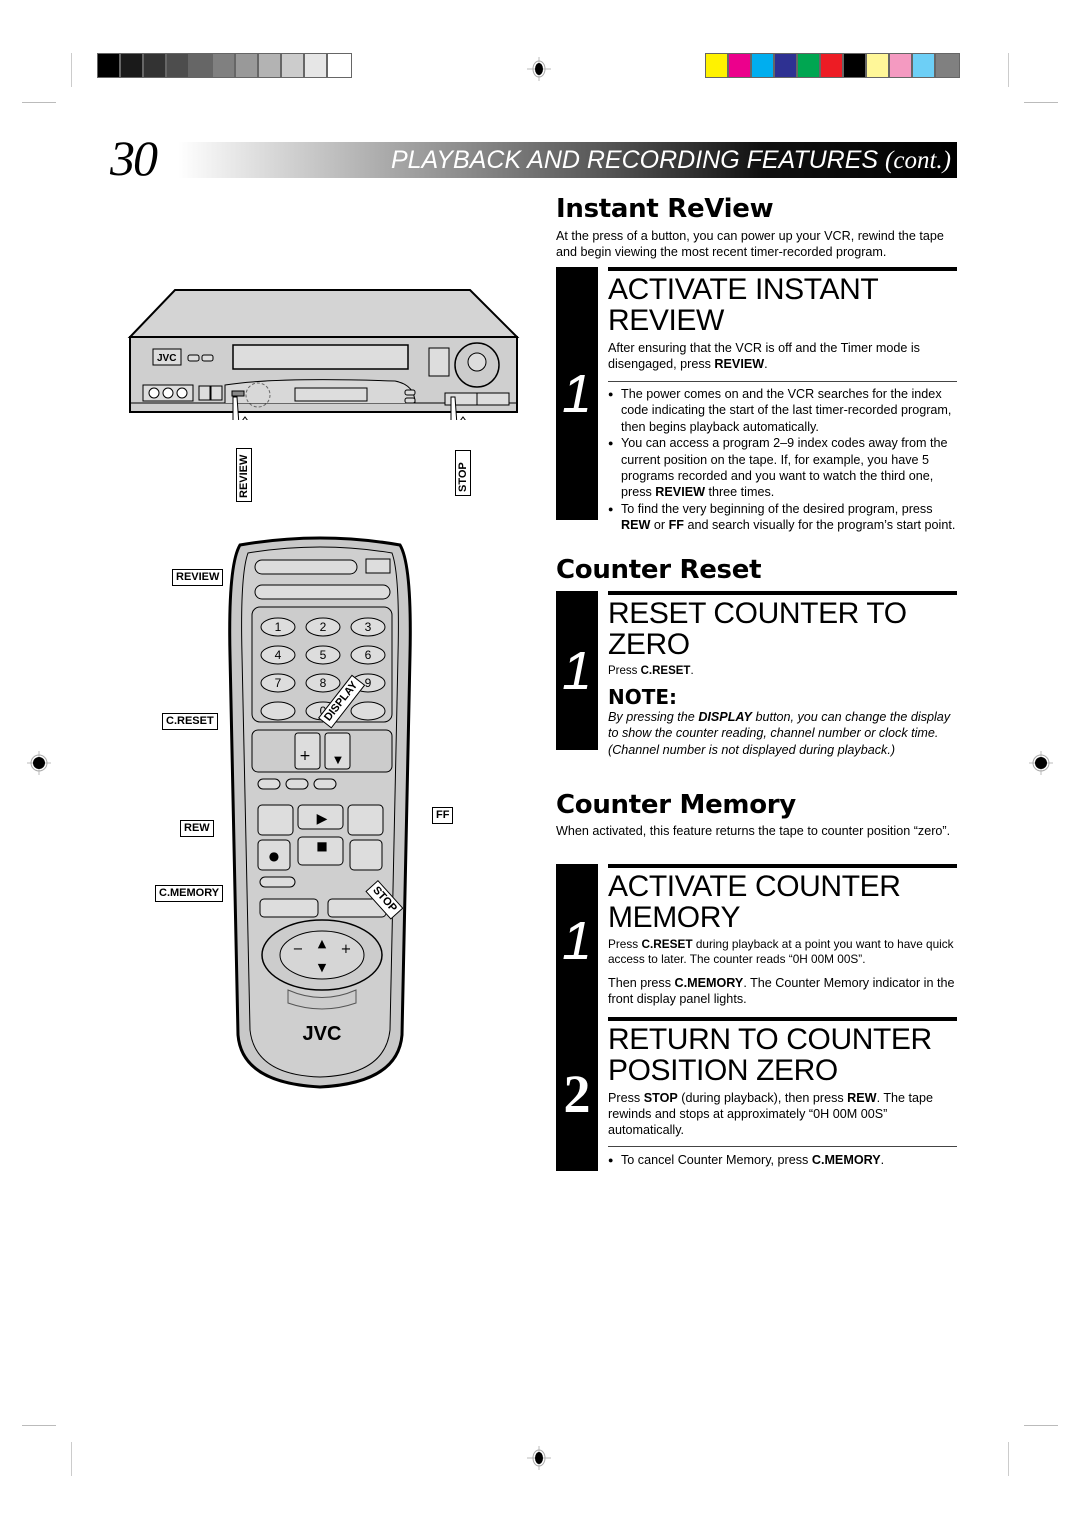 The height and width of the screenshot is (1528, 1080). What do you see at coordinates (754, 902) in the screenshot?
I see `step-heading: ACTIVATE COUNTER MEMORY` at bounding box center [754, 902].